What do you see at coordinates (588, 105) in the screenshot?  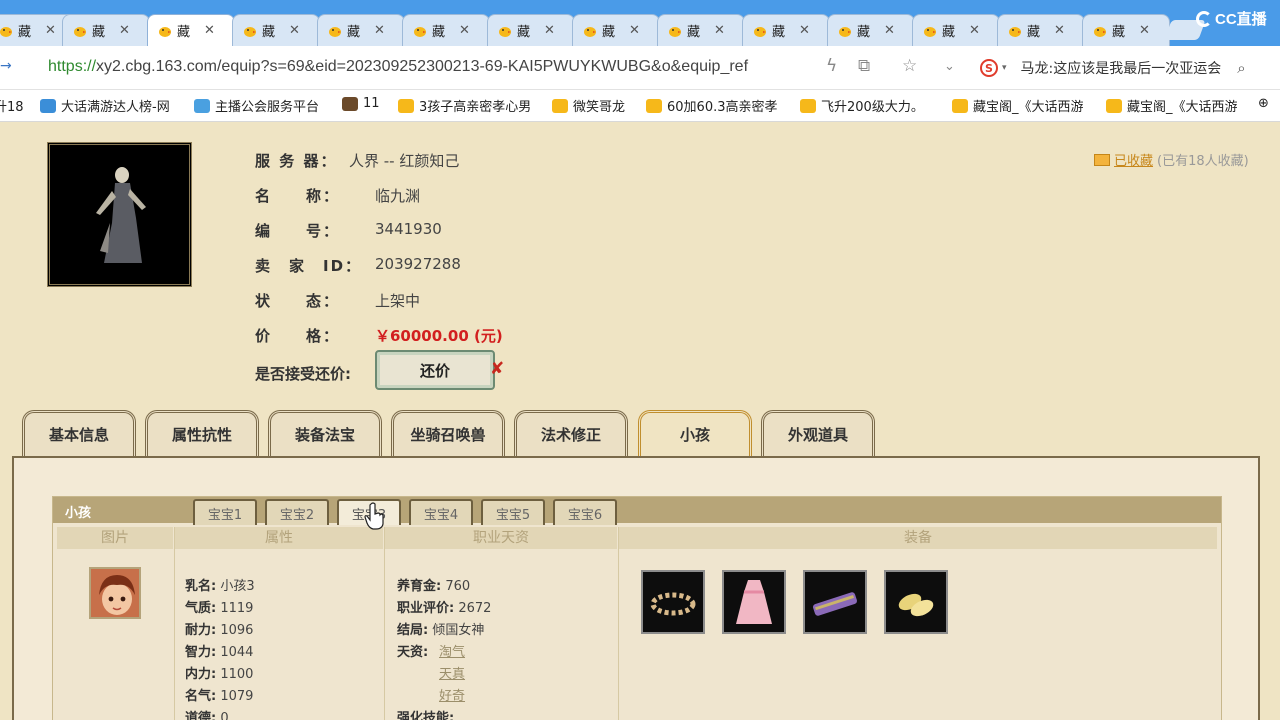 I see `bookmark-item: 微笑哥龙` at bounding box center [588, 105].